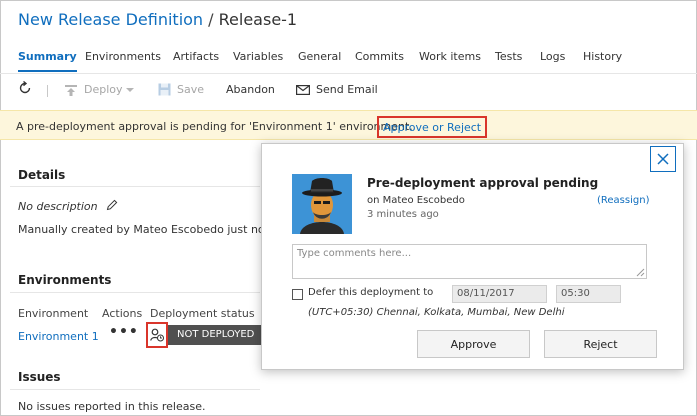 This screenshot has height=416, width=697. What do you see at coordinates (124, 332) in the screenshot?
I see `more-actions-icon: •••` at bounding box center [124, 332].